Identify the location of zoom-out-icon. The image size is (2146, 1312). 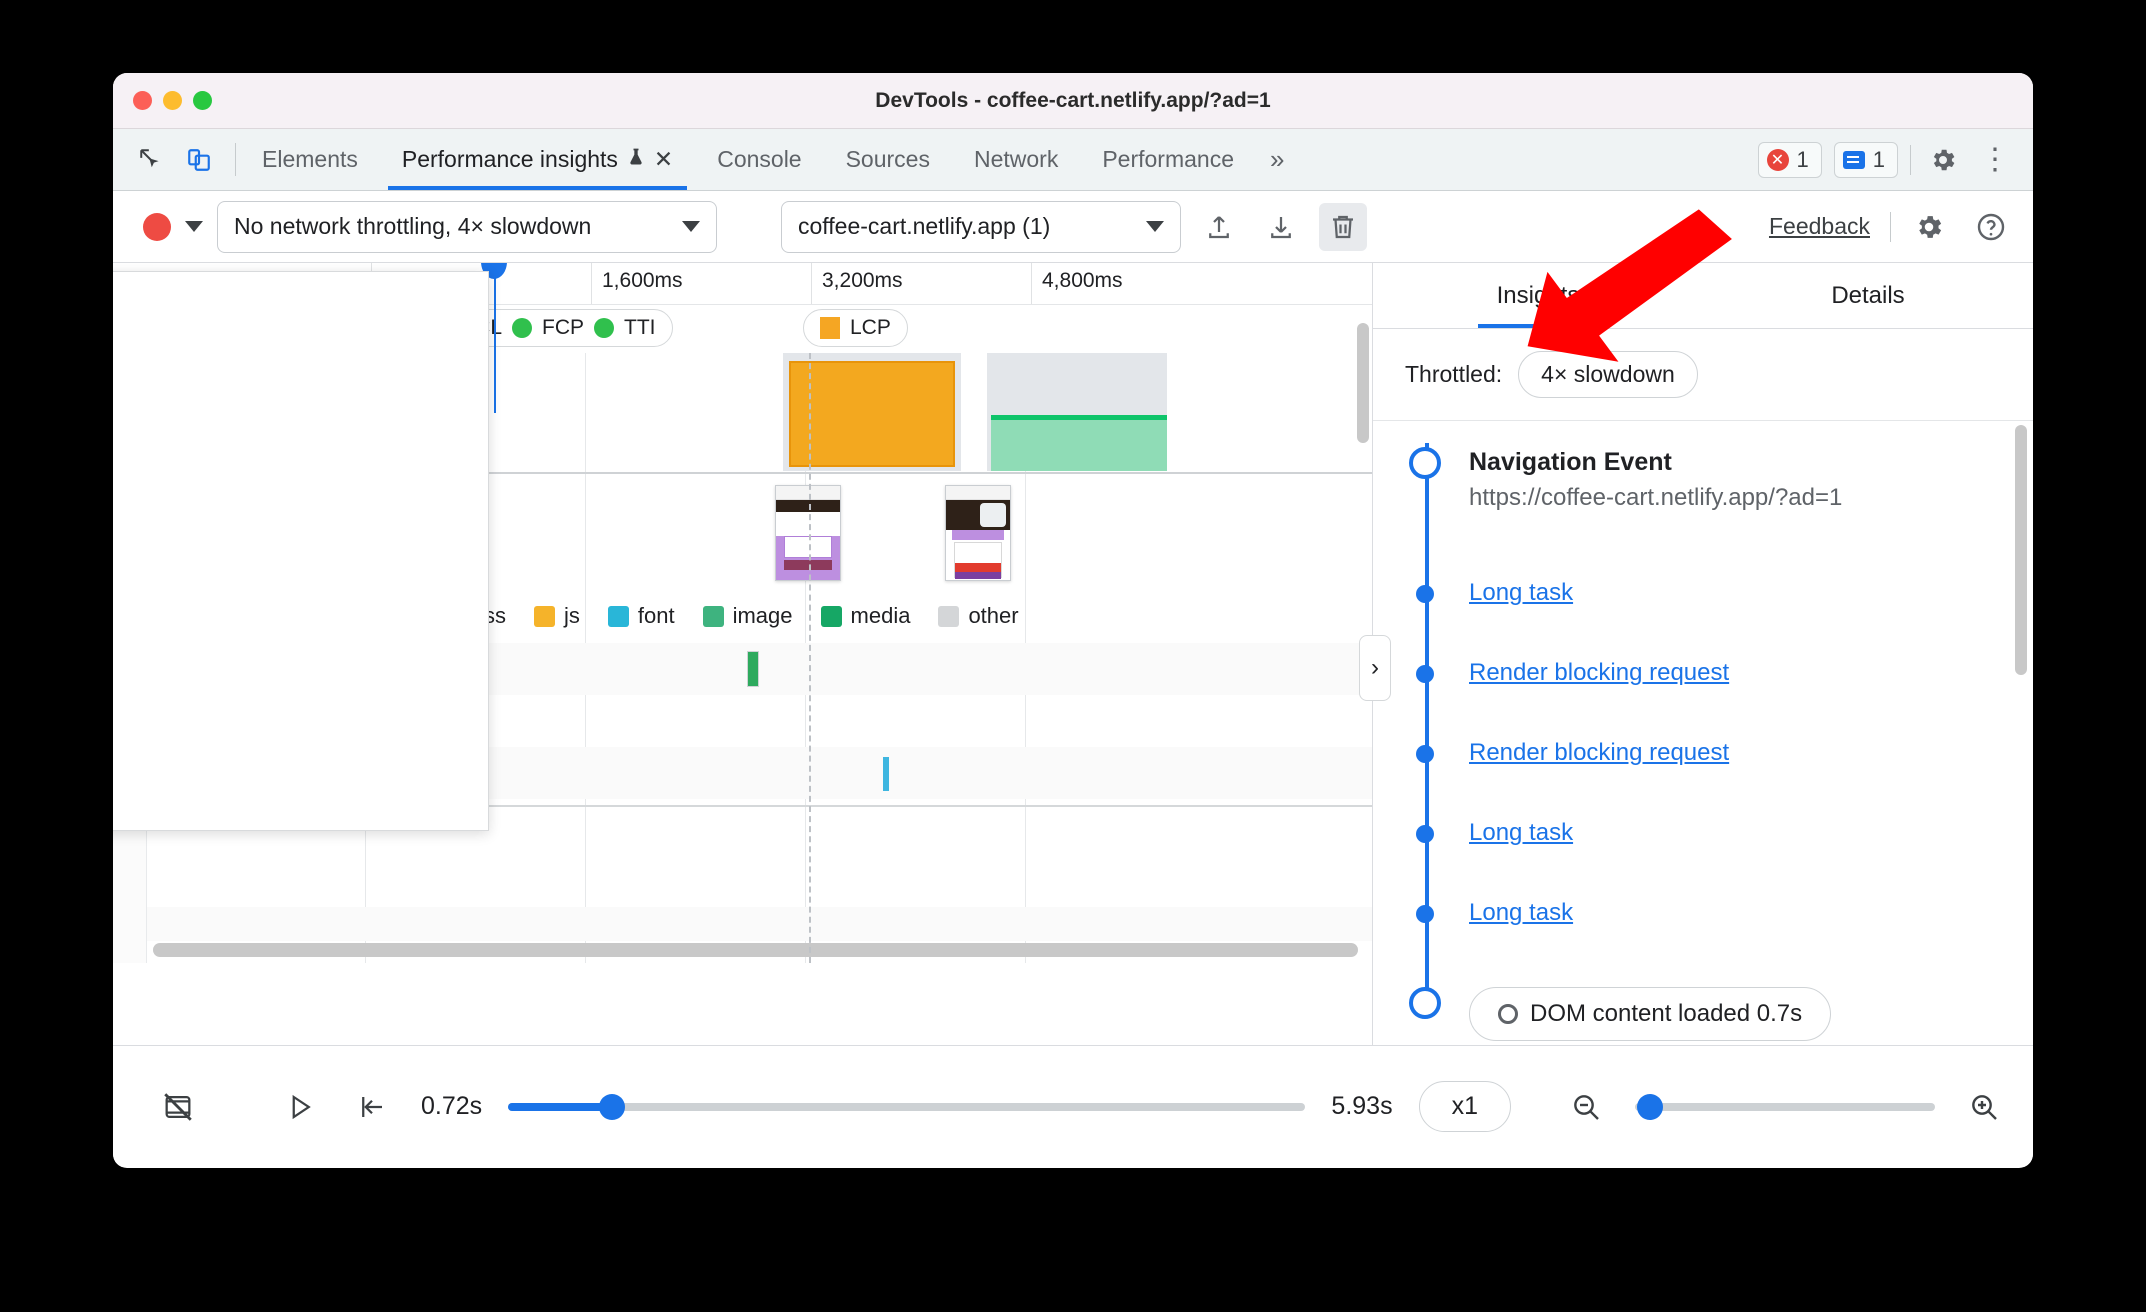
(1586, 1107).